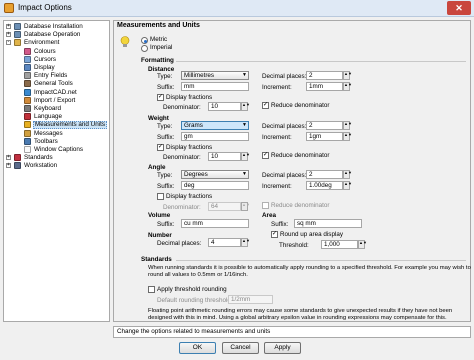  What do you see at coordinates (215, 136) in the screenshot?
I see `weight-suffix-input: gm` at bounding box center [215, 136].